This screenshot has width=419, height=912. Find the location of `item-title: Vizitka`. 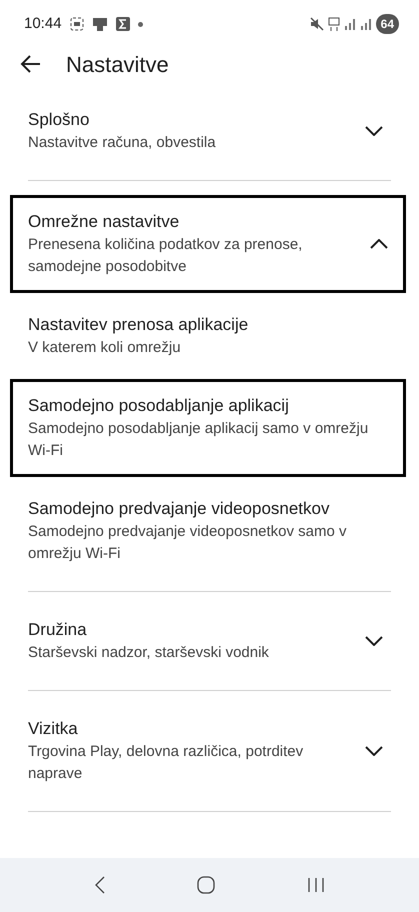

item-title: Vizitka is located at coordinates (53, 729).